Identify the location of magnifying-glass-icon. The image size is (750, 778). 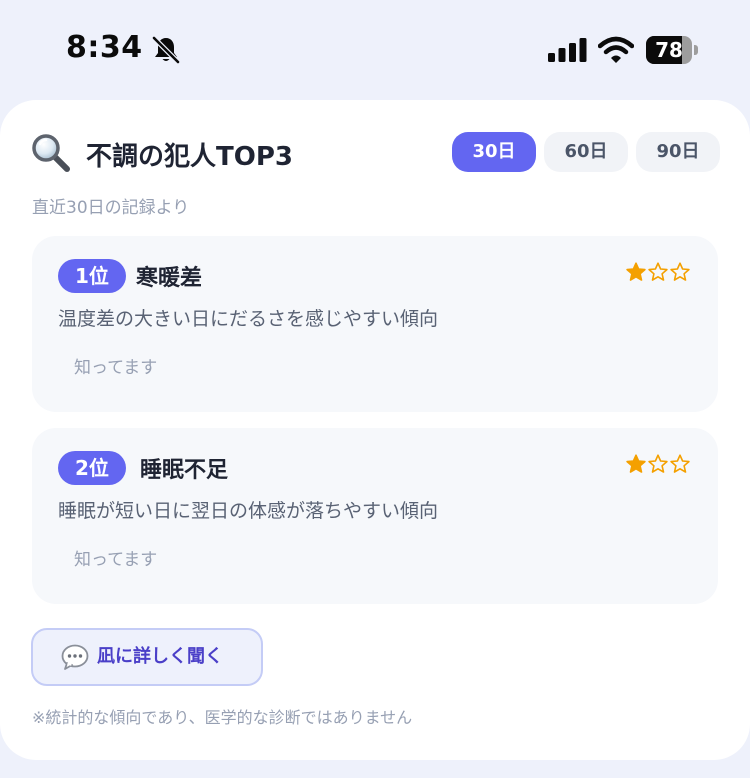
(51, 153).